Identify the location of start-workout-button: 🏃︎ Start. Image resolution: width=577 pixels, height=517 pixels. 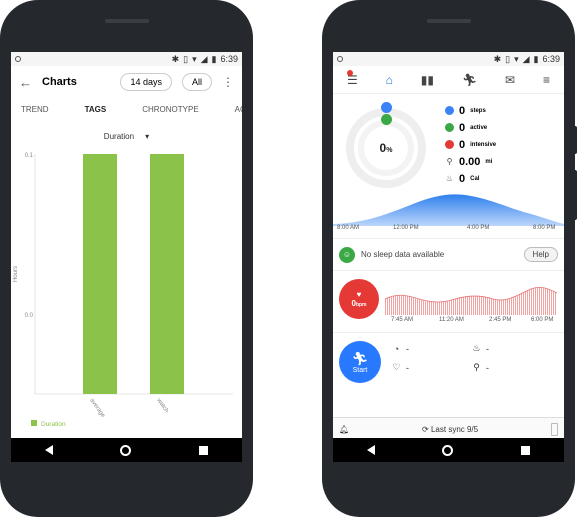
(360, 362).